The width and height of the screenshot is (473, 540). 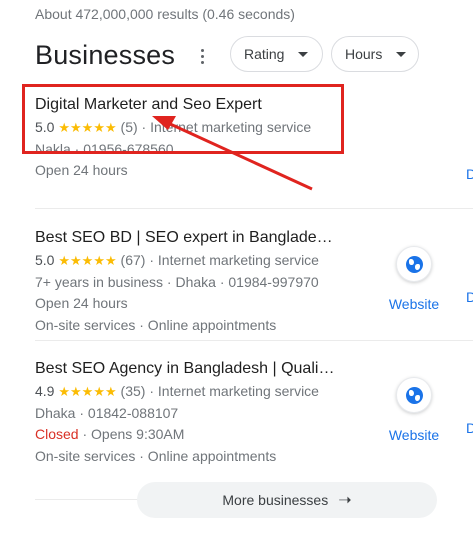 What do you see at coordinates (275, 500) in the screenshot?
I see `more-businesses-label: More businesses` at bounding box center [275, 500].